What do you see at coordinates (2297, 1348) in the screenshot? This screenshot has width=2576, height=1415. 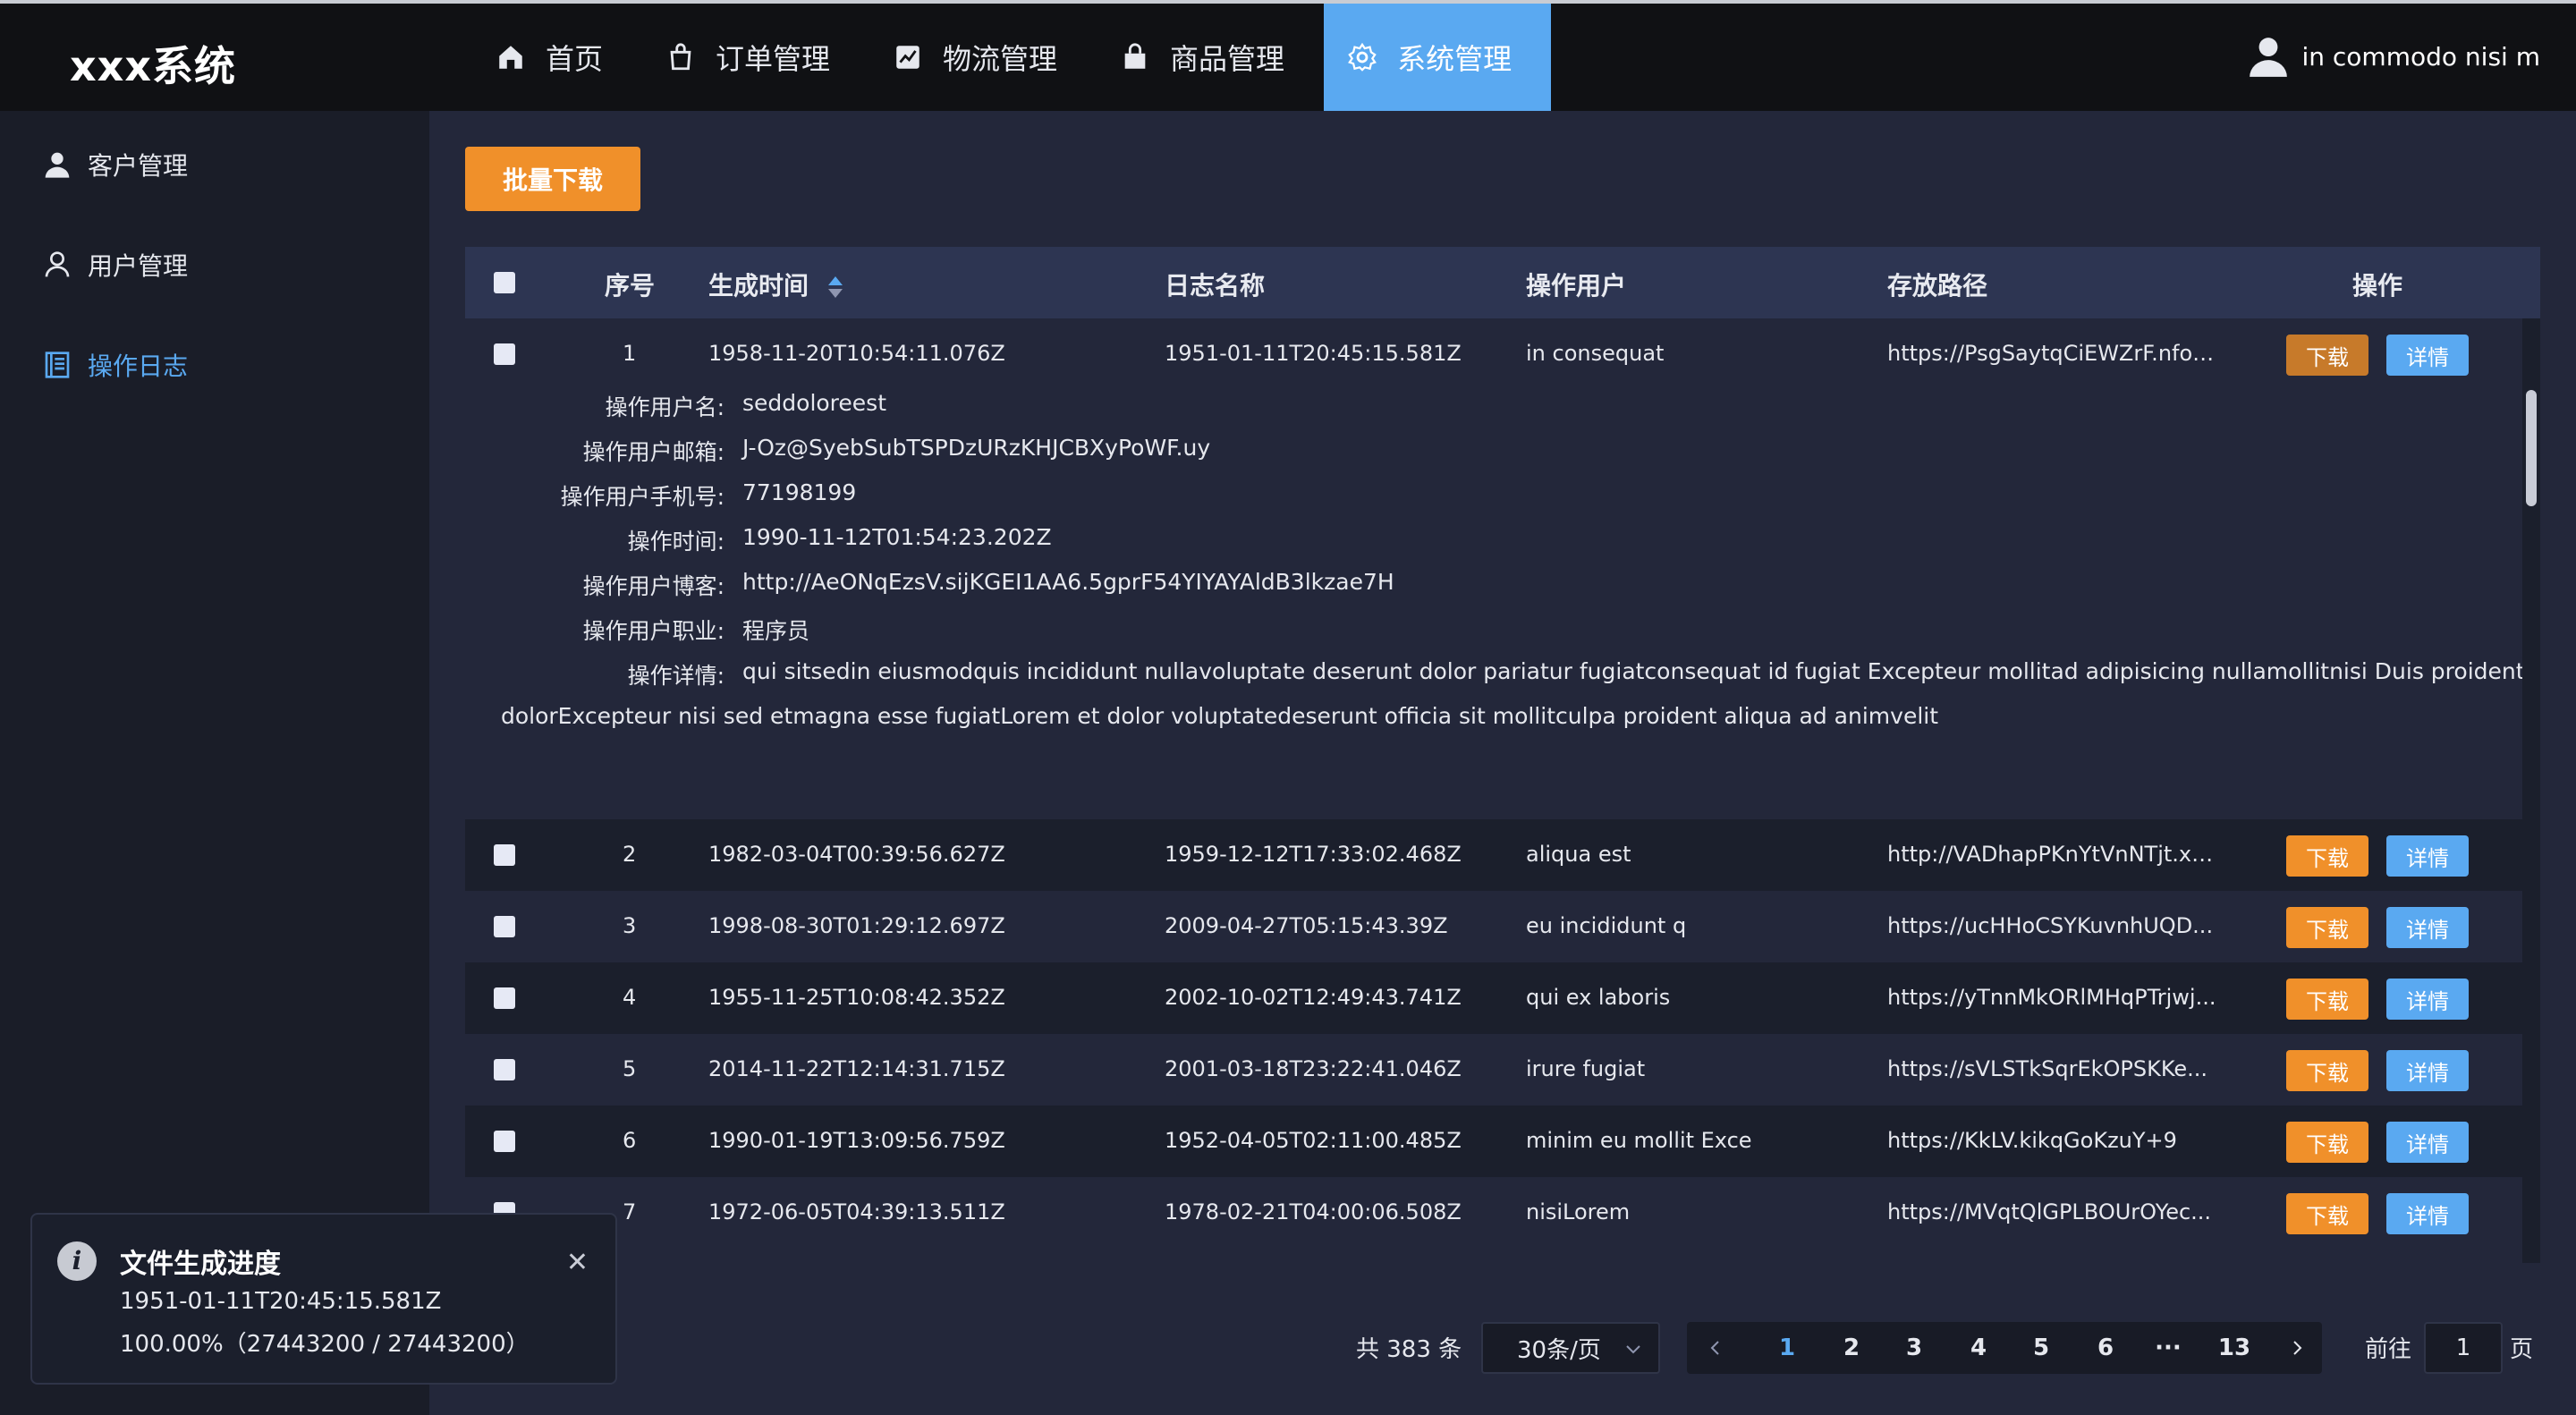 I see `next-page-icon` at bounding box center [2297, 1348].